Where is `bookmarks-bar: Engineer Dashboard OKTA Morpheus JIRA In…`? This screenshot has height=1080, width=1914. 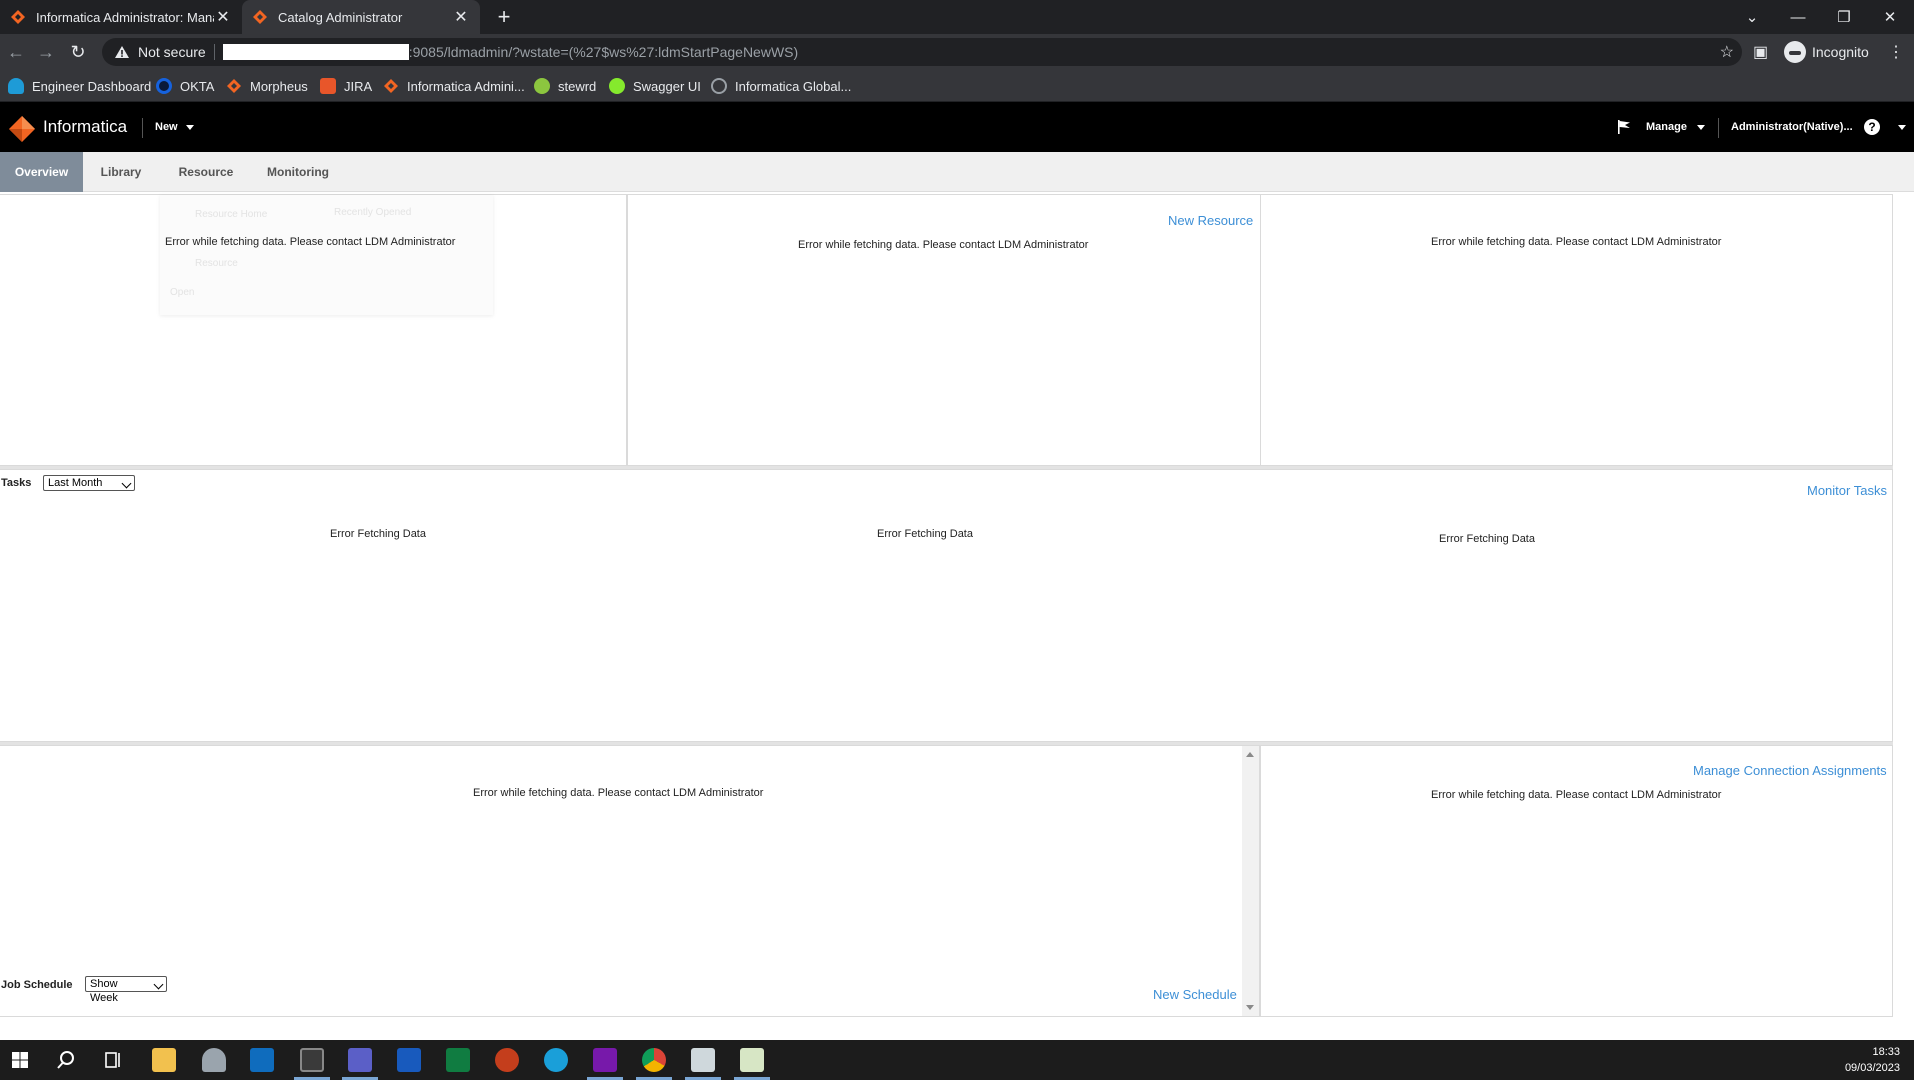 bookmarks-bar: Engineer Dashboard OKTA Morpheus JIRA In… is located at coordinates (957, 86).